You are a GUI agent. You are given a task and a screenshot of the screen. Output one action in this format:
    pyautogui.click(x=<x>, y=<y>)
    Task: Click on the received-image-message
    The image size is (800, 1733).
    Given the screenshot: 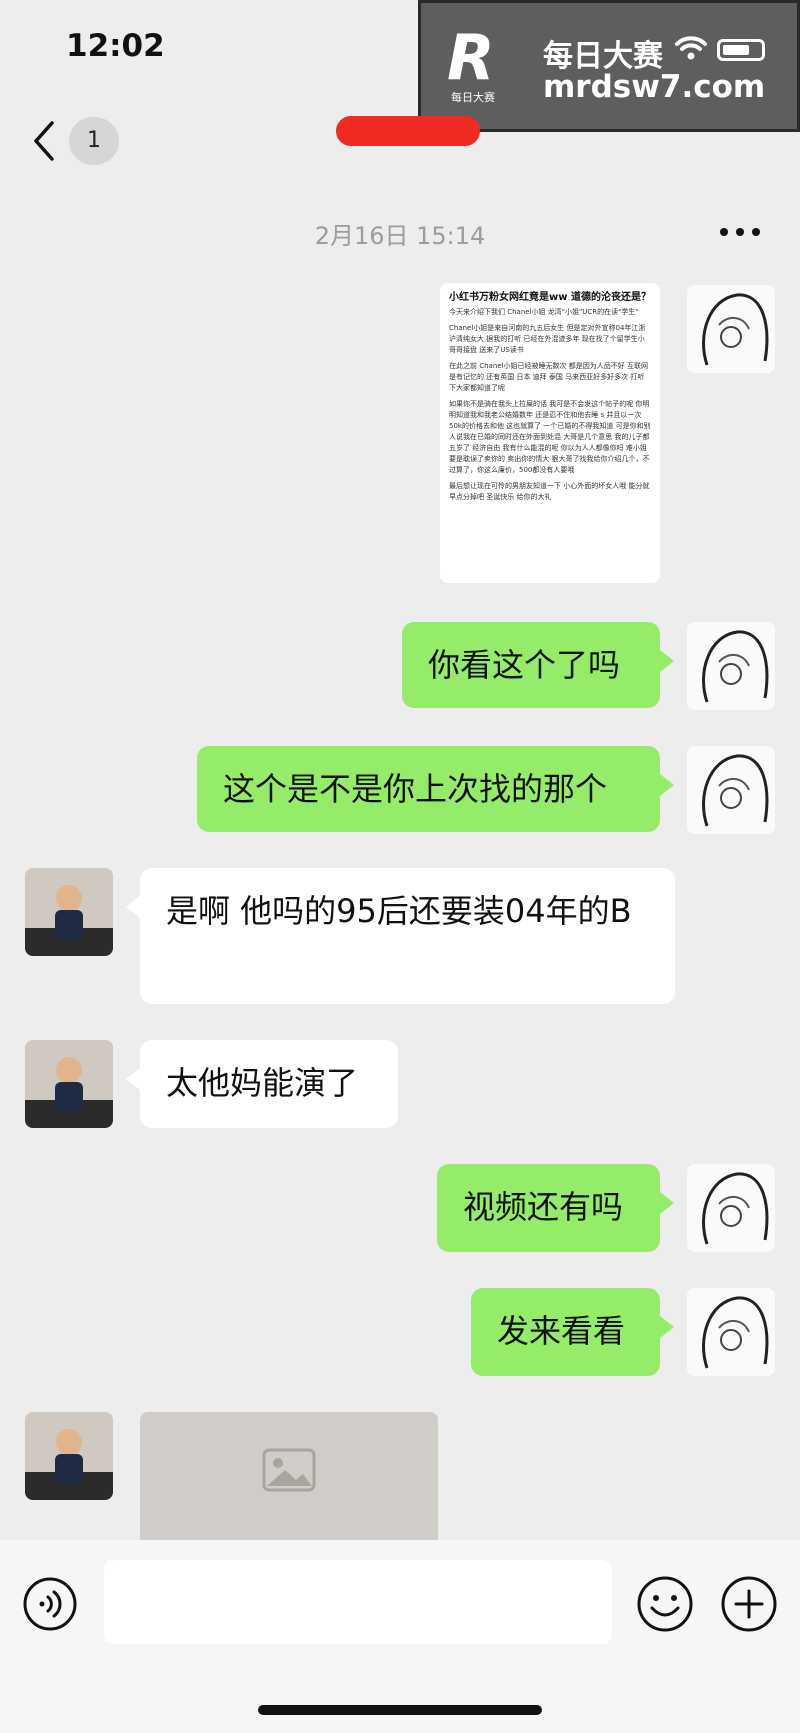 What is the action you would take?
    pyautogui.click(x=289, y=1476)
    